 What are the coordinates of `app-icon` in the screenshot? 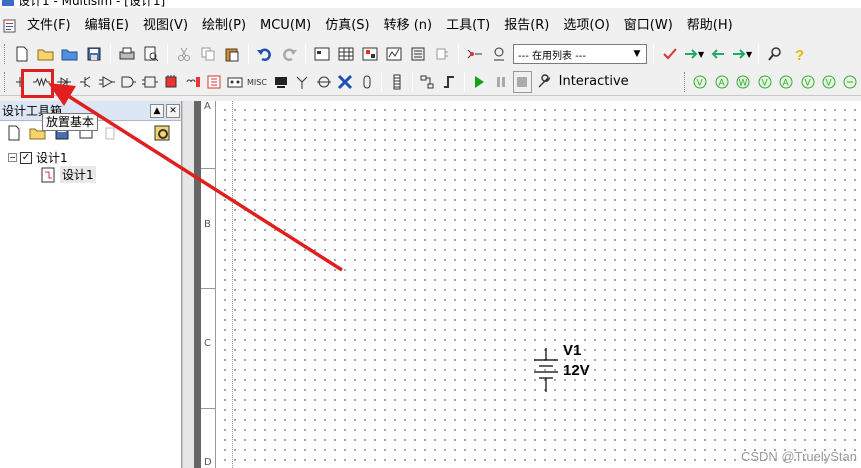 It's located at (8, 3).